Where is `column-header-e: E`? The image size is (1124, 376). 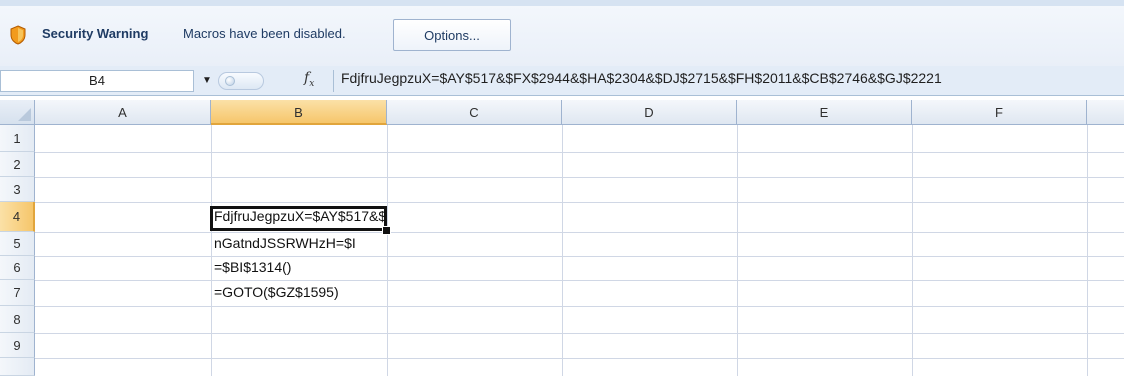 column-header-e: E is located at coordinates (824, 112).